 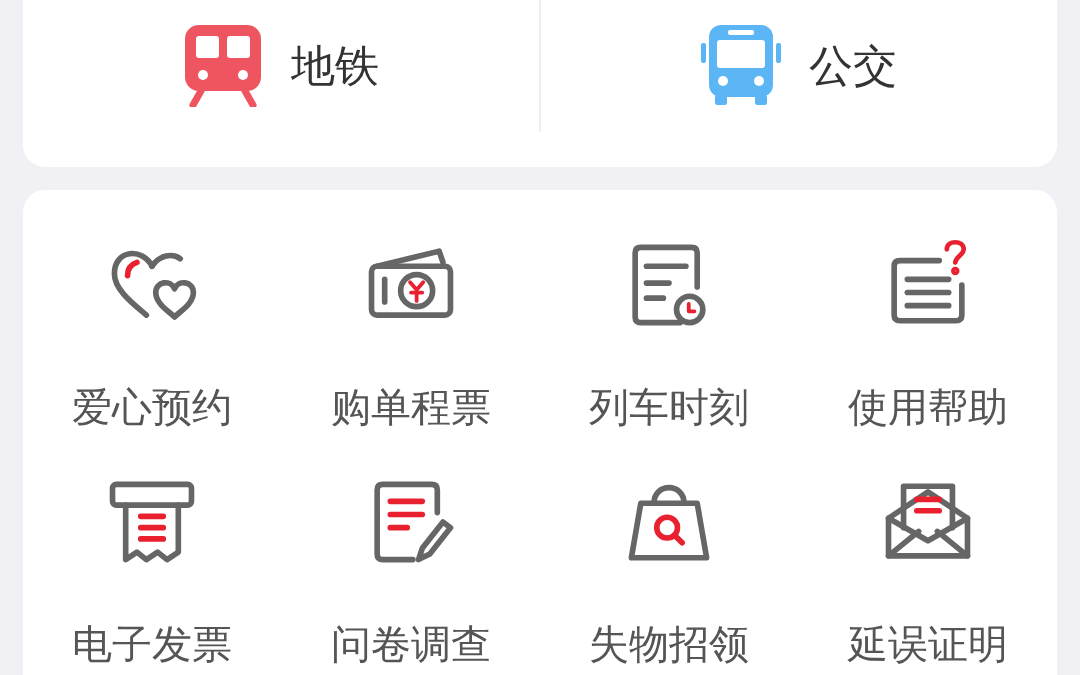 I want to click on service-button: 购单程票, so click(x=410, y=336).